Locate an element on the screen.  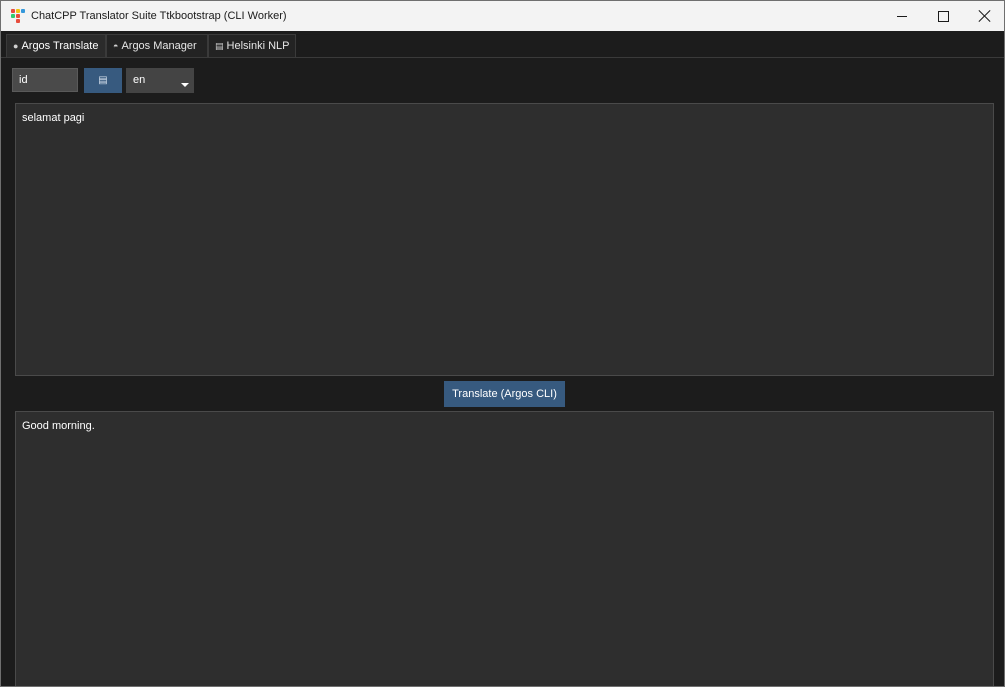
maximize-button is located at coordinates (943, 16).